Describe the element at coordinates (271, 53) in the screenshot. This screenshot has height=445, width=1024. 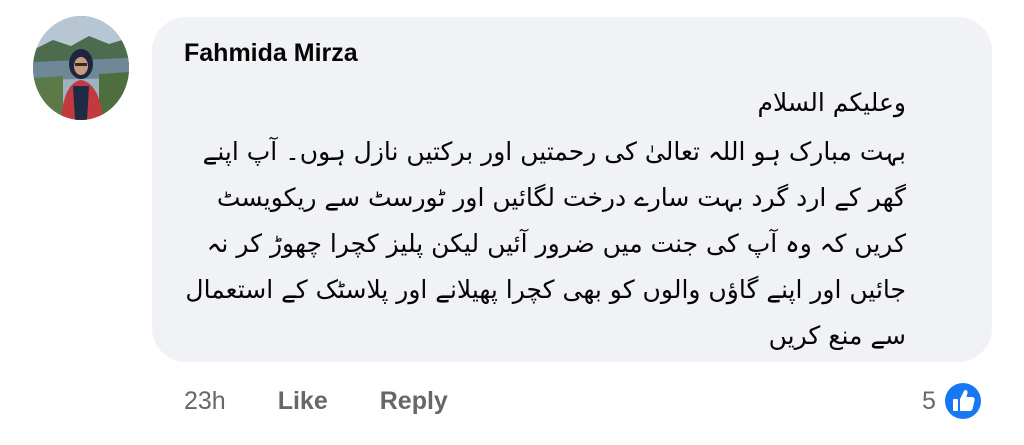
I see `author-name: Fahmida Mirza` at that location.